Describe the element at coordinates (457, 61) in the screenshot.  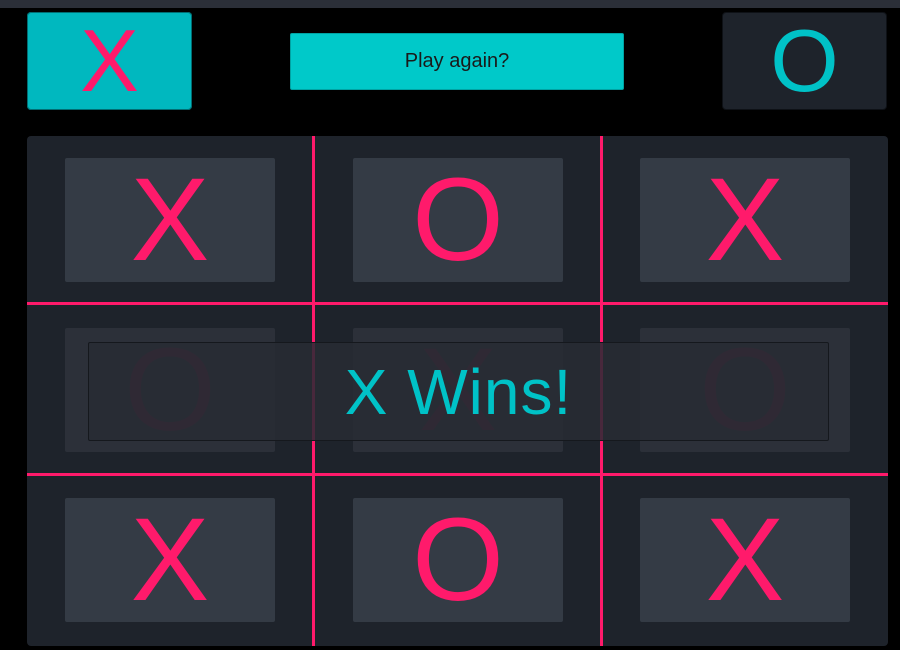
I see `play-again-button: Play again?` at that location.